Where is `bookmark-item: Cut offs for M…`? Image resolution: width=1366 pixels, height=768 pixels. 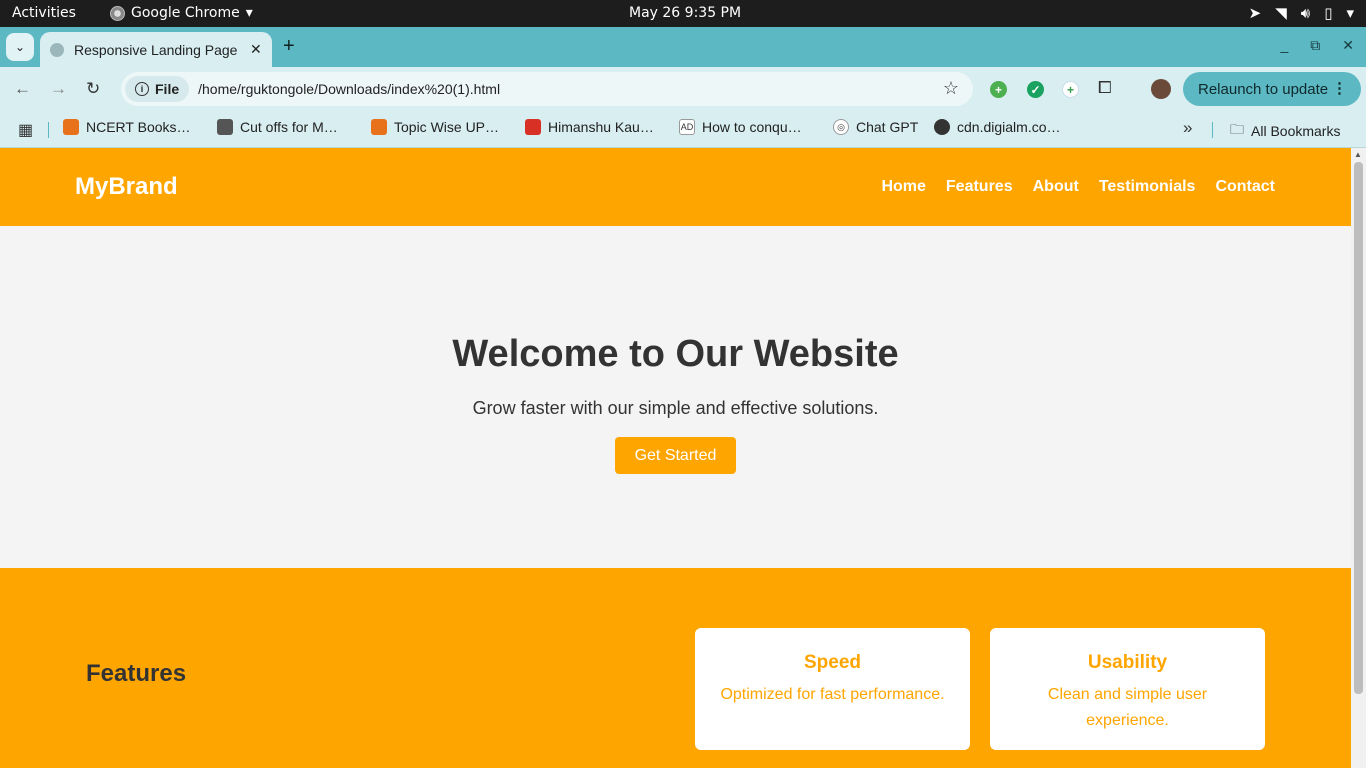
bookmark-item: Cut offs for M… is located at coordinates (277, 127).